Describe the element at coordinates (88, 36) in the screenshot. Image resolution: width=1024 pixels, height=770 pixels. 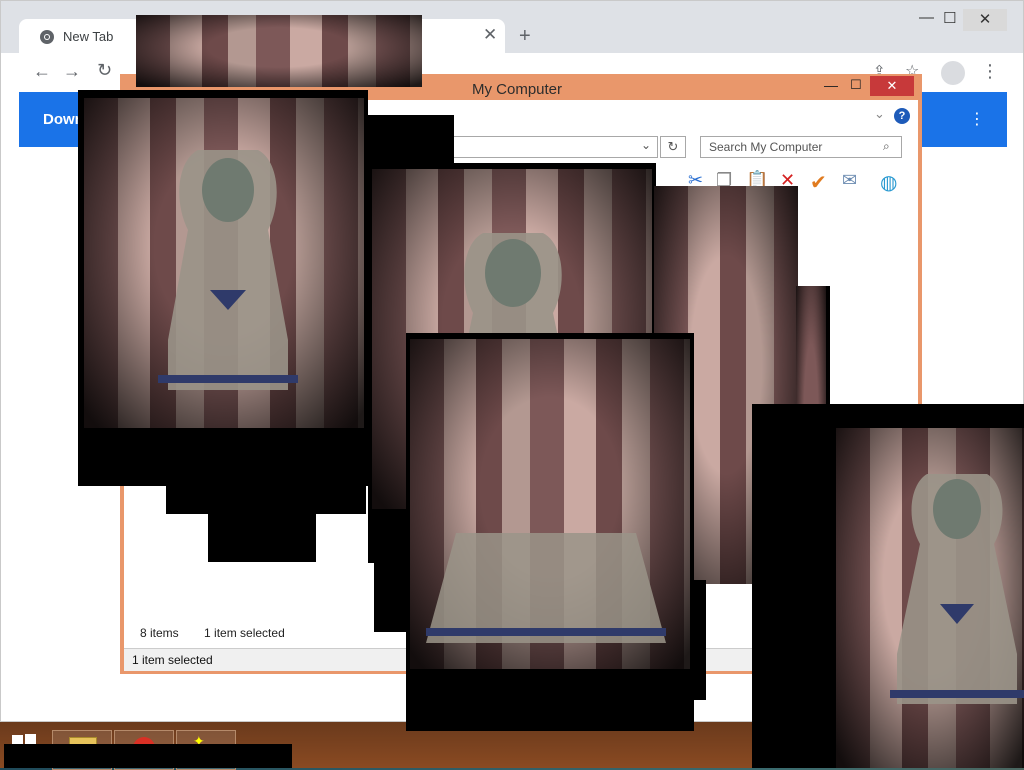
I see `tab-title: New Tab` at that location.